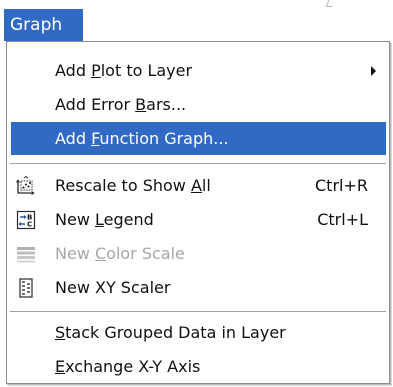 The image size is (393, 387). I want to click on menu-item-new-color-scale: New Color Scale, so click(198, 253).